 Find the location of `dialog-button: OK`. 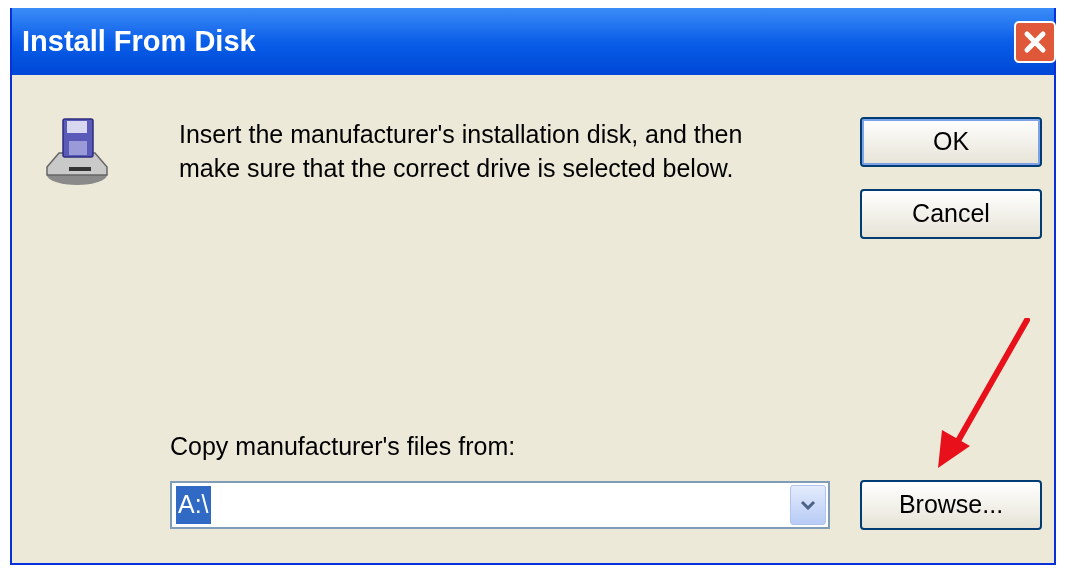

dialog-button: OK is located at coordinates (951, 142).